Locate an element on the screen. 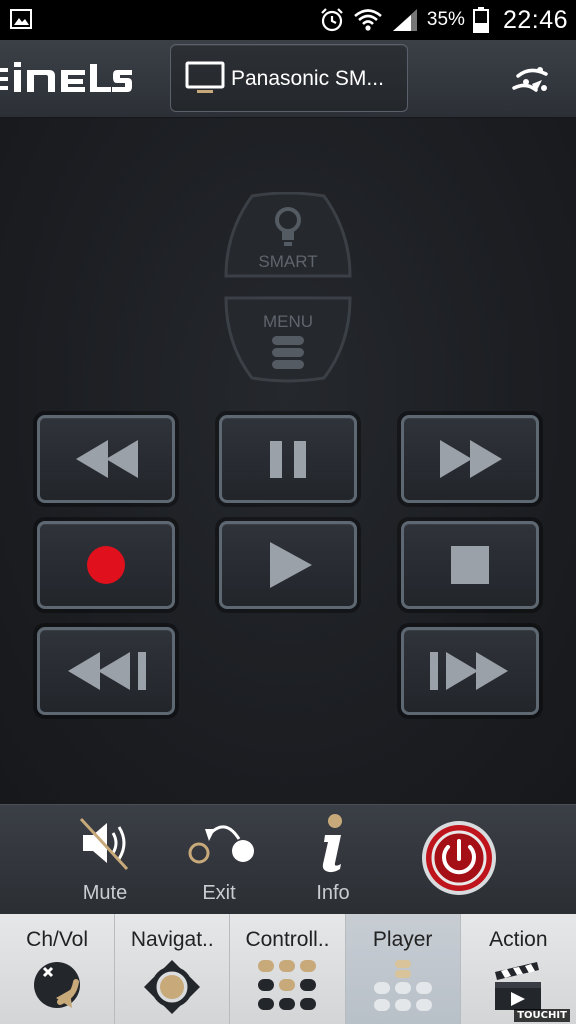 The height and width of the screenshot is (1024, 576). rewind-icon is located at coordinates (107, 459).